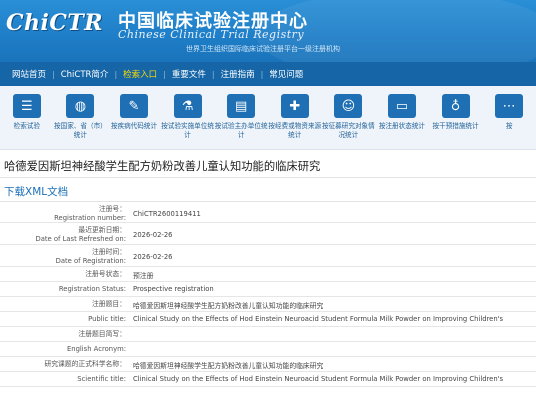 The width and height of the screenshot is (536, 404). I want to click on site-subtitle: 世界卫生组织国际临床试验注册平台一级注册机构, so click(263, 49).